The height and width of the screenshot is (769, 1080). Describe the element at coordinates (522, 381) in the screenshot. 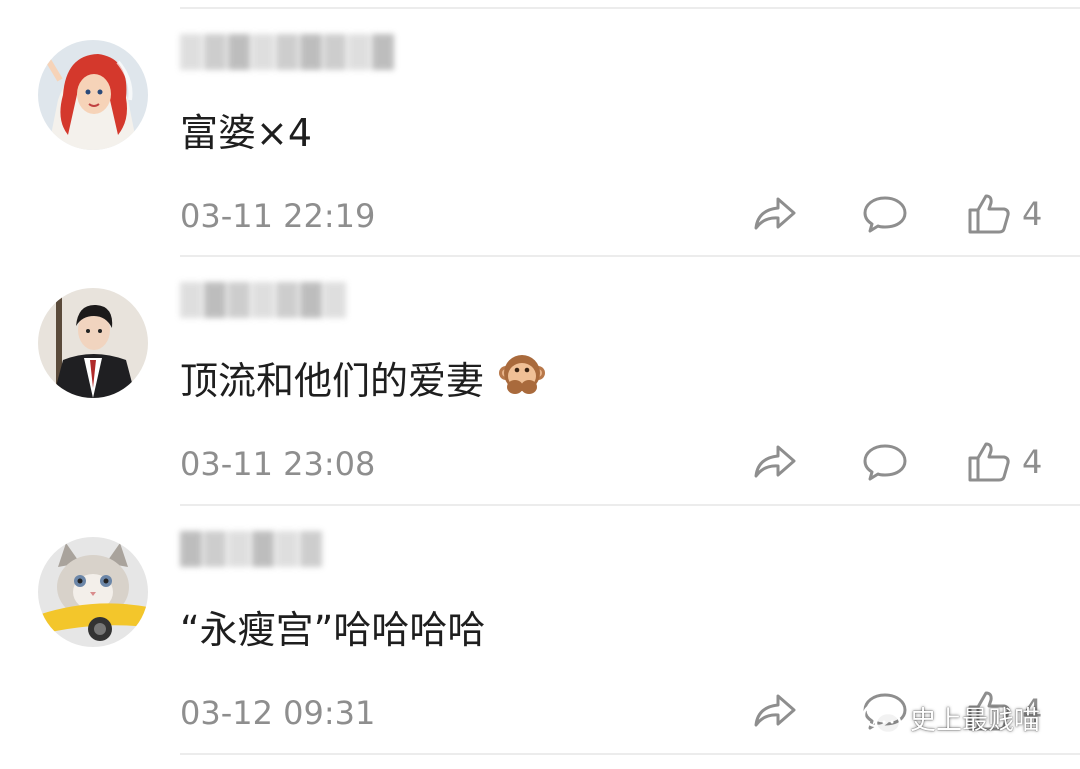

I see `speak-no-evil-monkey-emoji-icon` at that location.